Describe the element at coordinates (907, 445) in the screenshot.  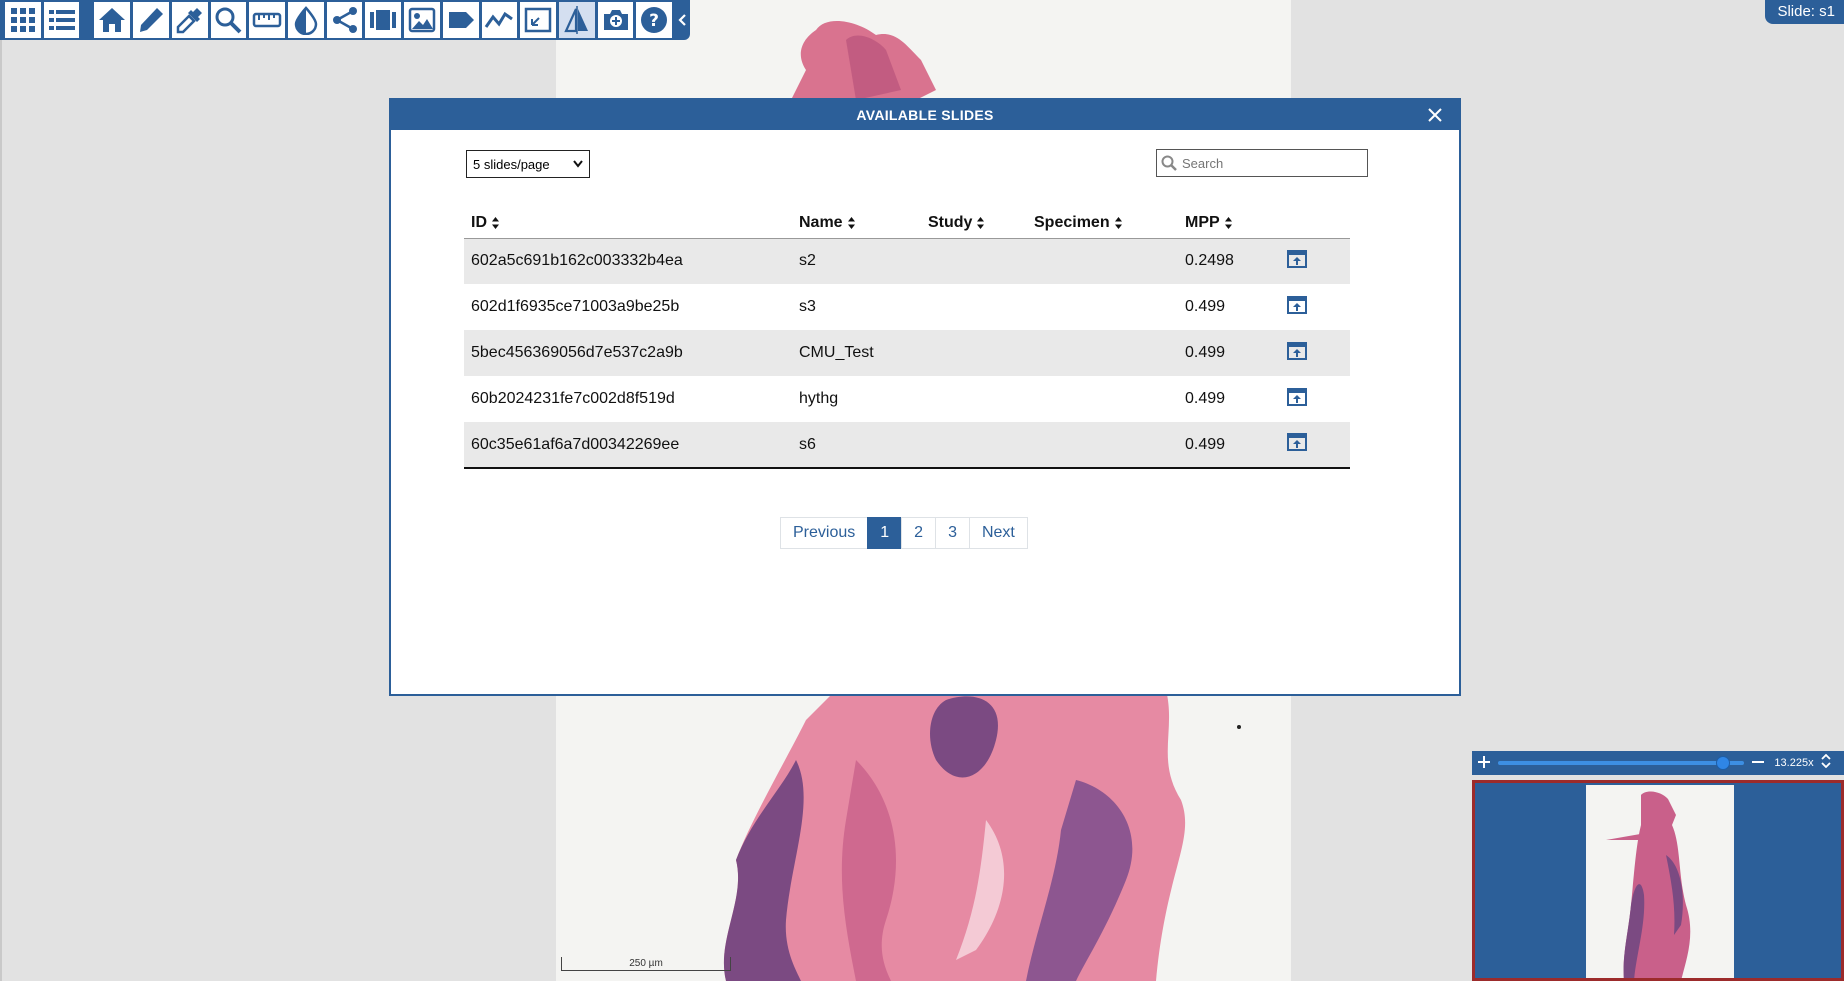
I see `table-row: 60c35e61af6a7d00342269ee s6 0.499` at that location.